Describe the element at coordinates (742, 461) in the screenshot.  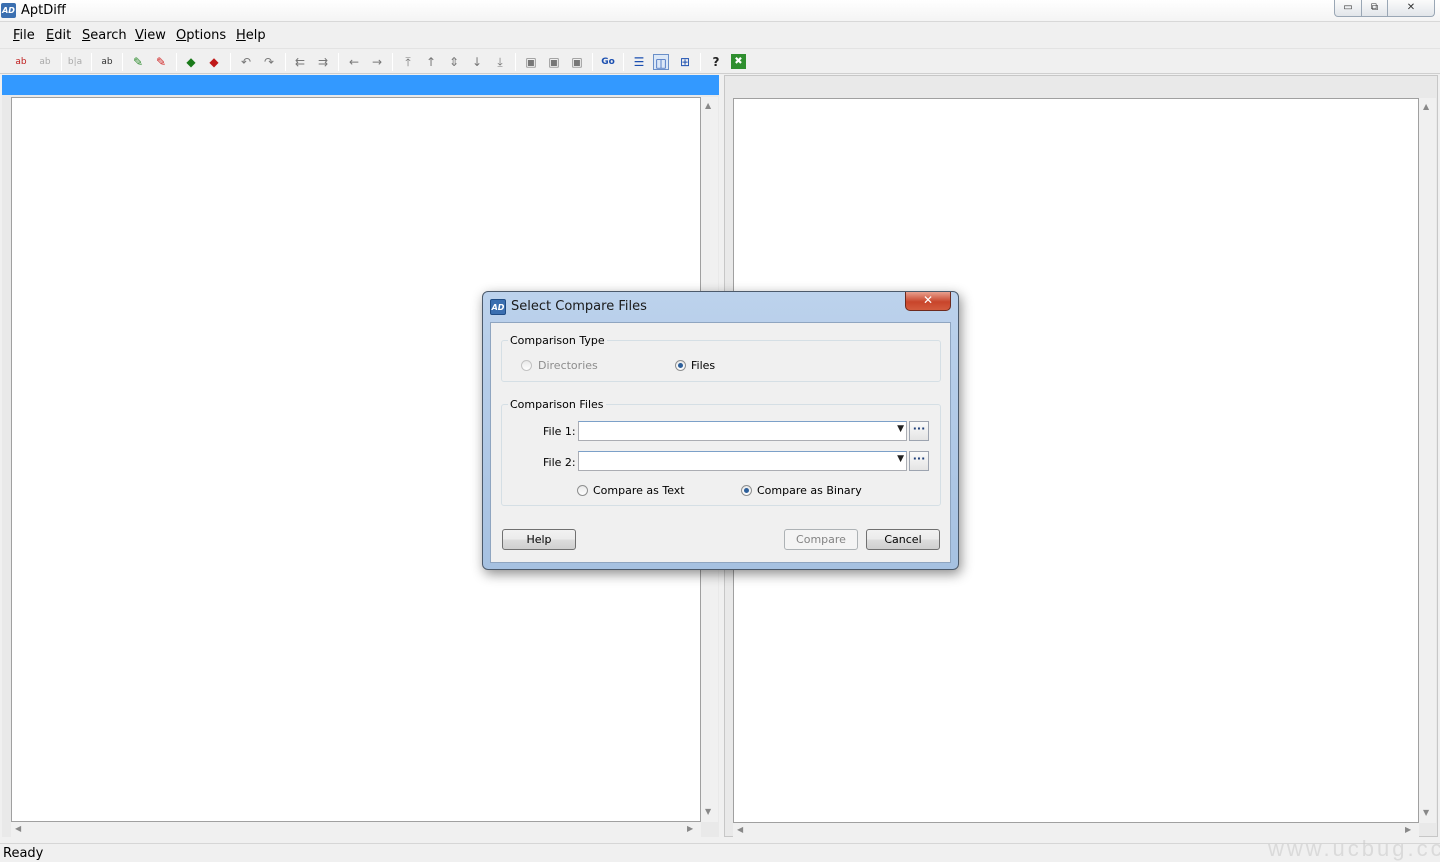
I see `file2-combobox: ▼` at that location.